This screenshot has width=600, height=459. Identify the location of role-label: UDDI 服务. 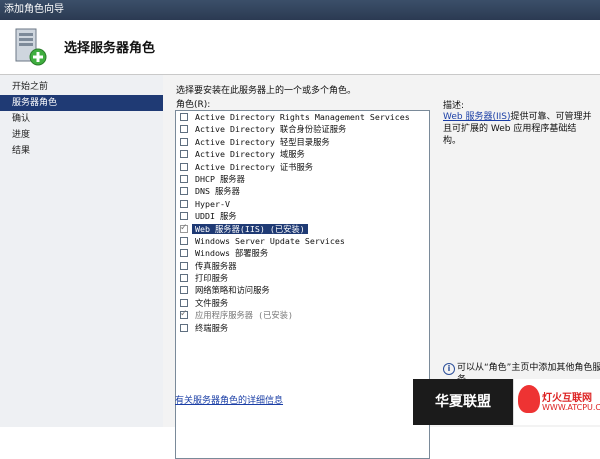
(216, 216).